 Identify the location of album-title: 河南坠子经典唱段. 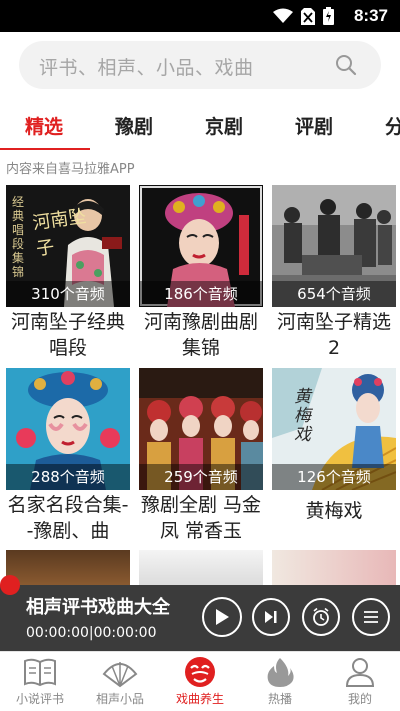
(67, 335).